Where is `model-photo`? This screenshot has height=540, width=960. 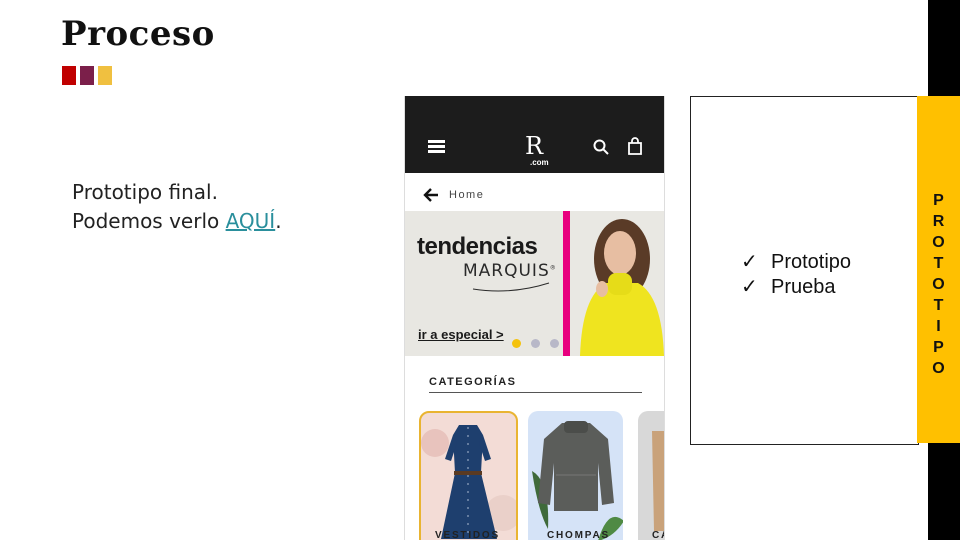
model-photo is located at coordinates (617, 283).